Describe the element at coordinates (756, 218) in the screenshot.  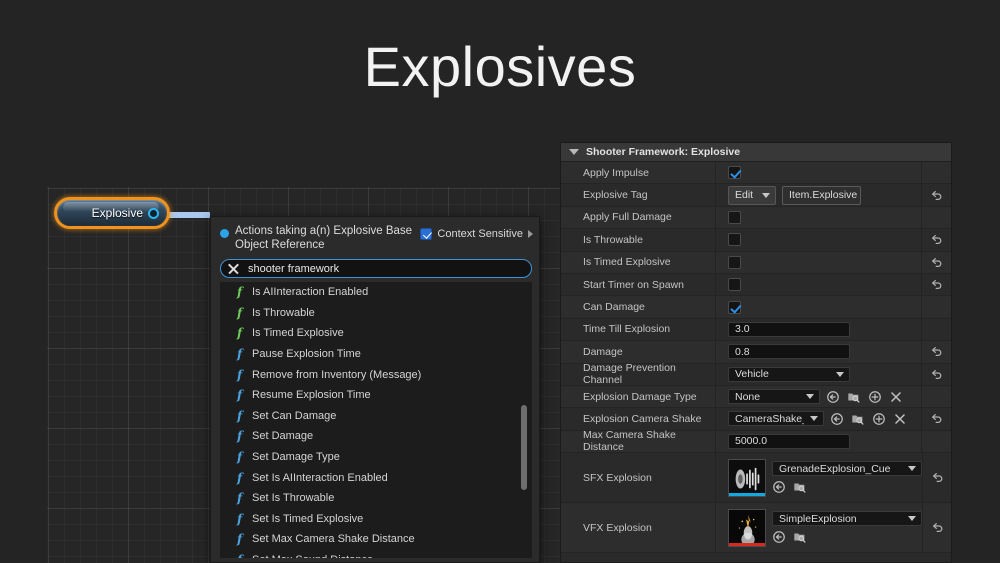
I see `property-row: Apply Full Damage` at that location.